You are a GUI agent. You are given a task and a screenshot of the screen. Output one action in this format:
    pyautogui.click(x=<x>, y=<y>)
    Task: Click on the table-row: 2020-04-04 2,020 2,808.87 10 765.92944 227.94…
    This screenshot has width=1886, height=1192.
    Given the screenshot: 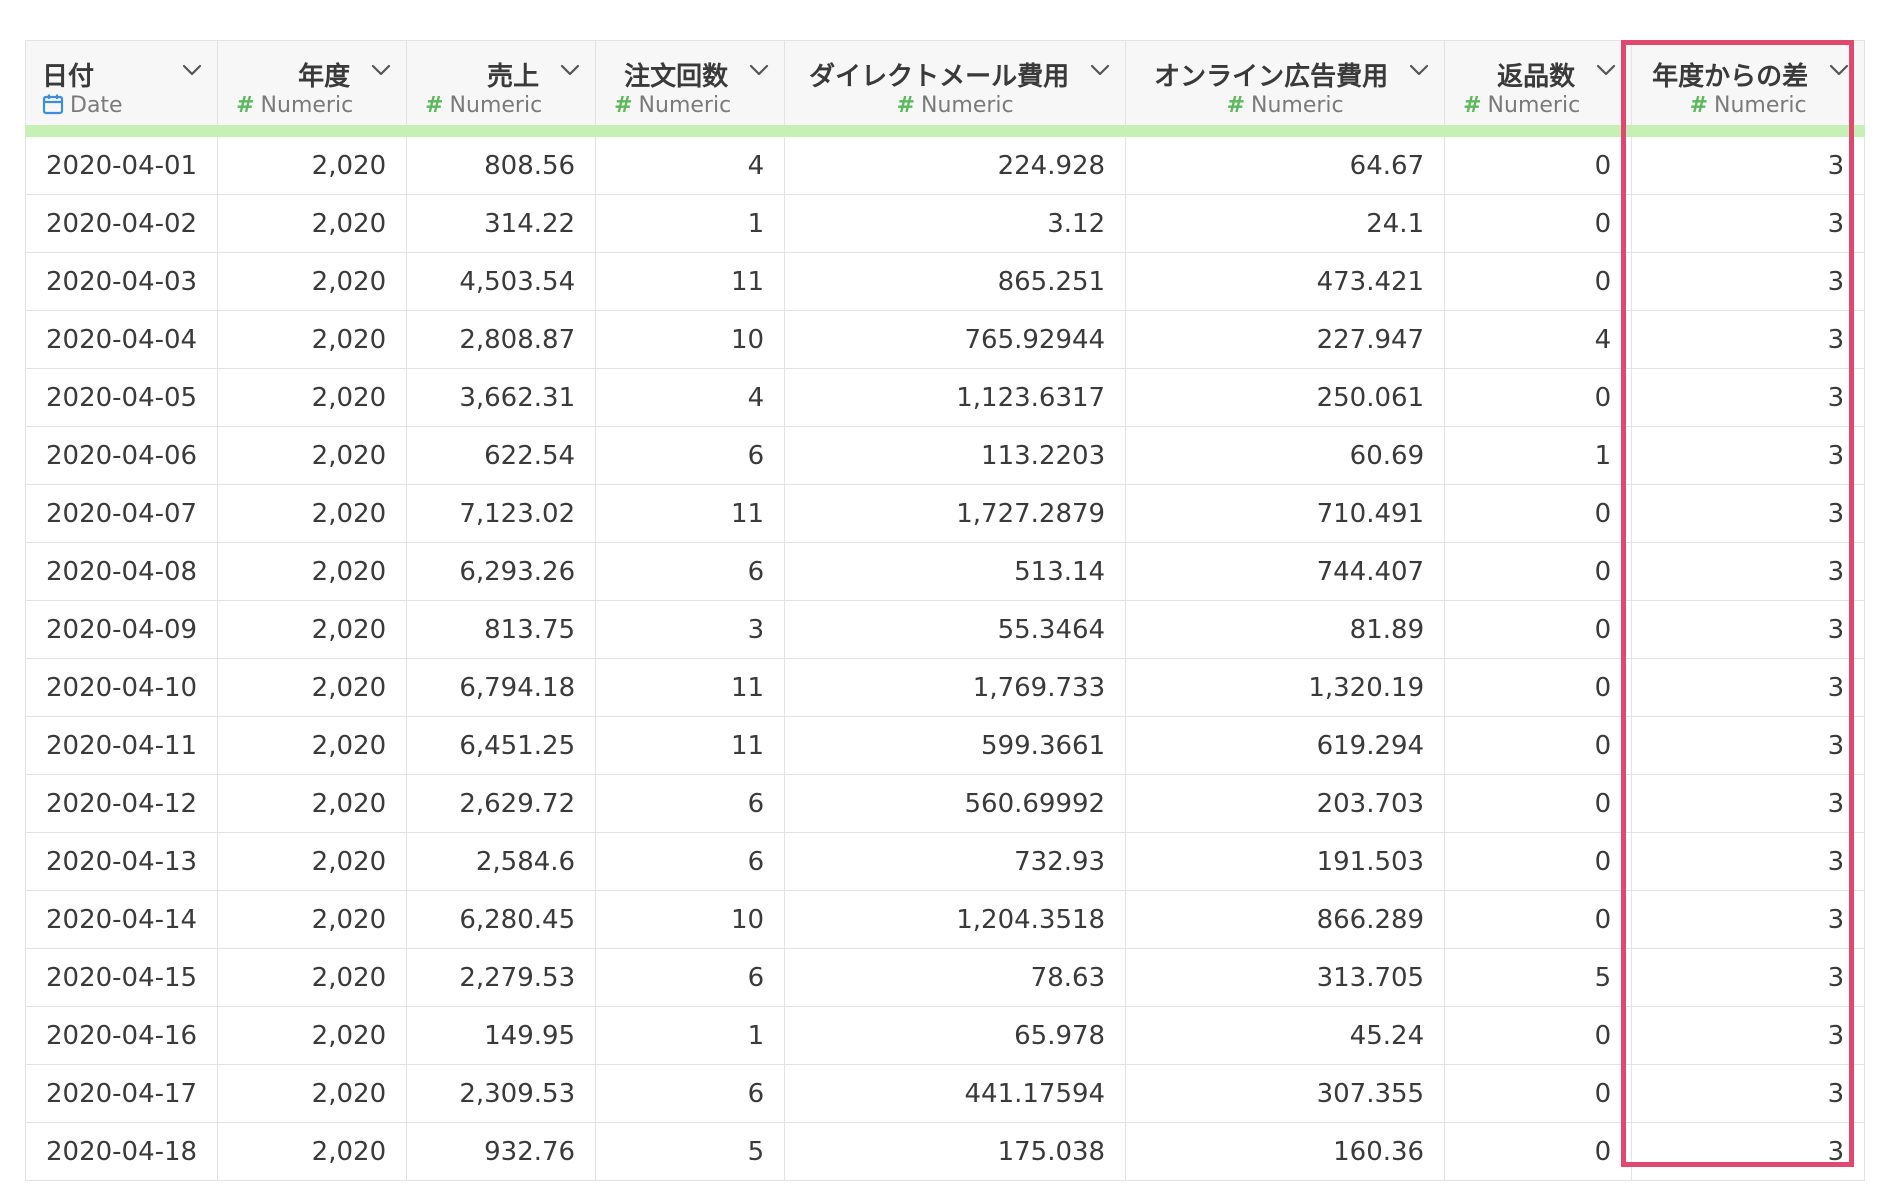 What is the action you would take?
    pyautogui.click(x=945, y=339)
    